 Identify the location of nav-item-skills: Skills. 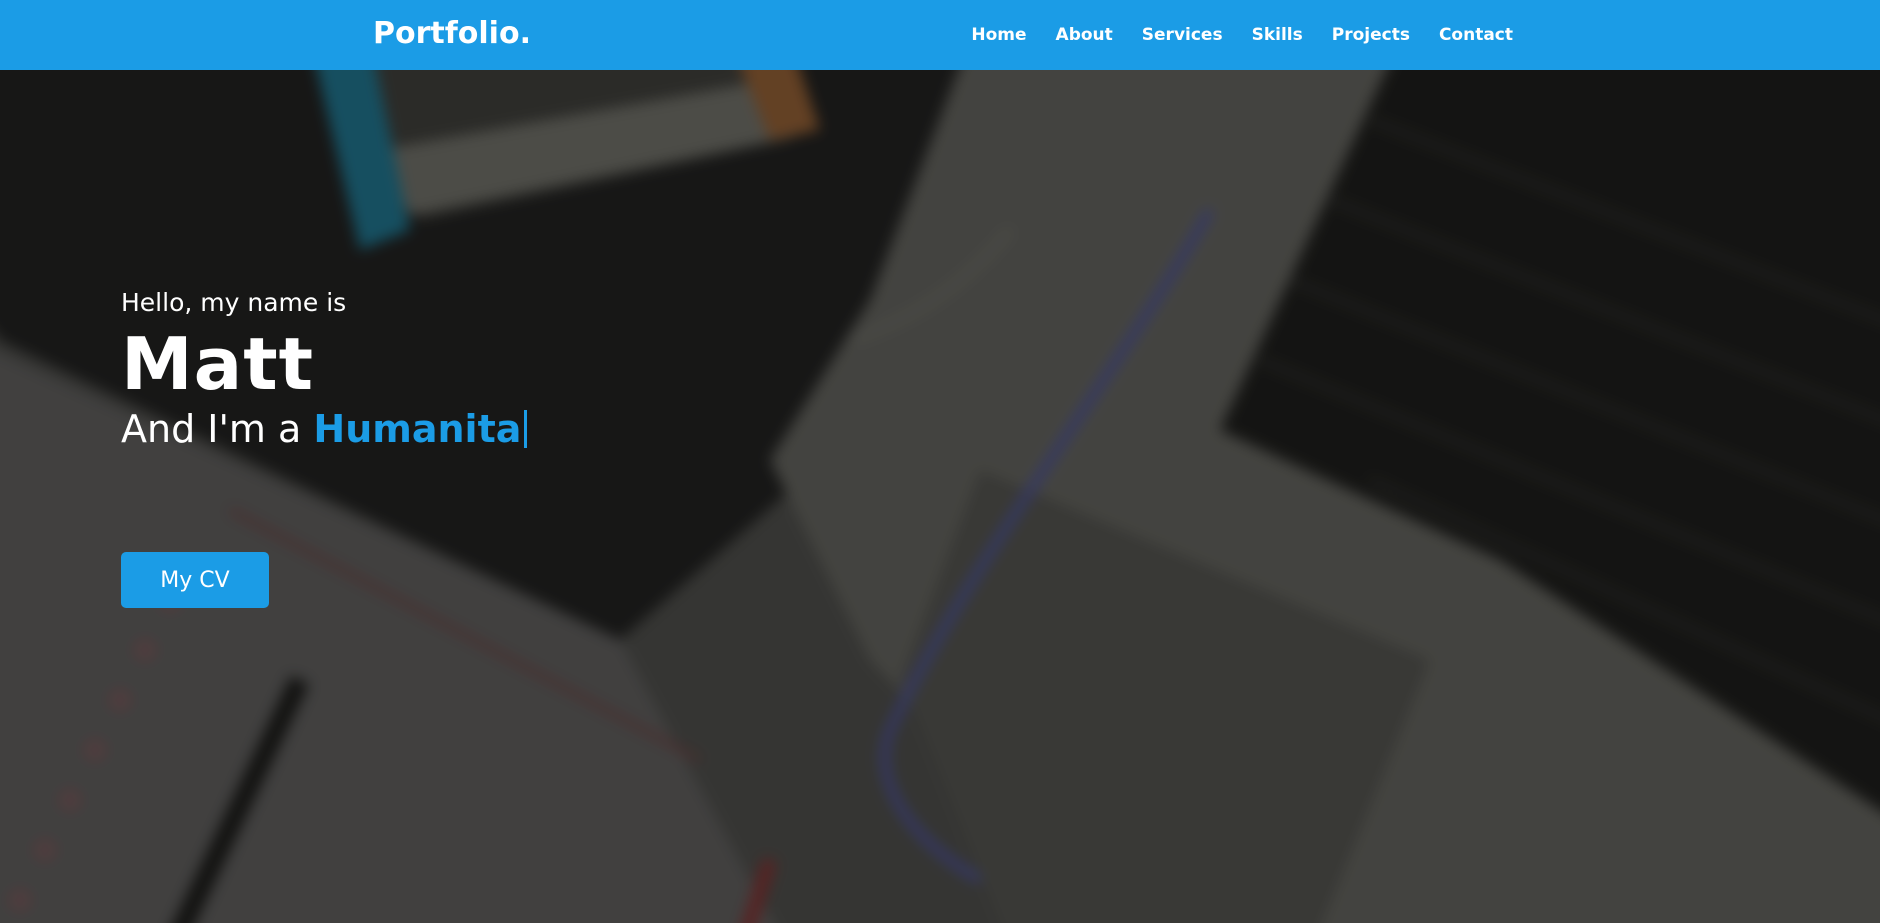
(1277, 35).